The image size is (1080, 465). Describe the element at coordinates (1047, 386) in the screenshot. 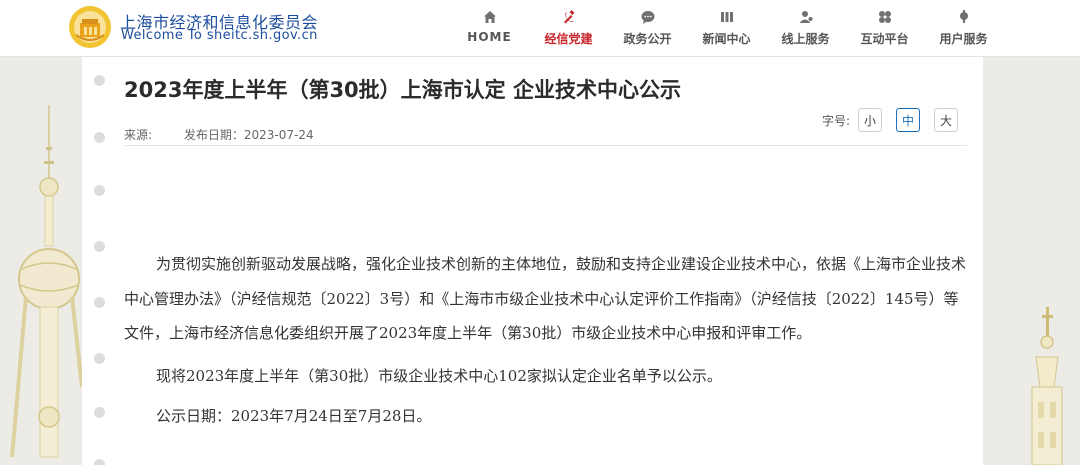

I see `tower-spire-illustration` at that location.